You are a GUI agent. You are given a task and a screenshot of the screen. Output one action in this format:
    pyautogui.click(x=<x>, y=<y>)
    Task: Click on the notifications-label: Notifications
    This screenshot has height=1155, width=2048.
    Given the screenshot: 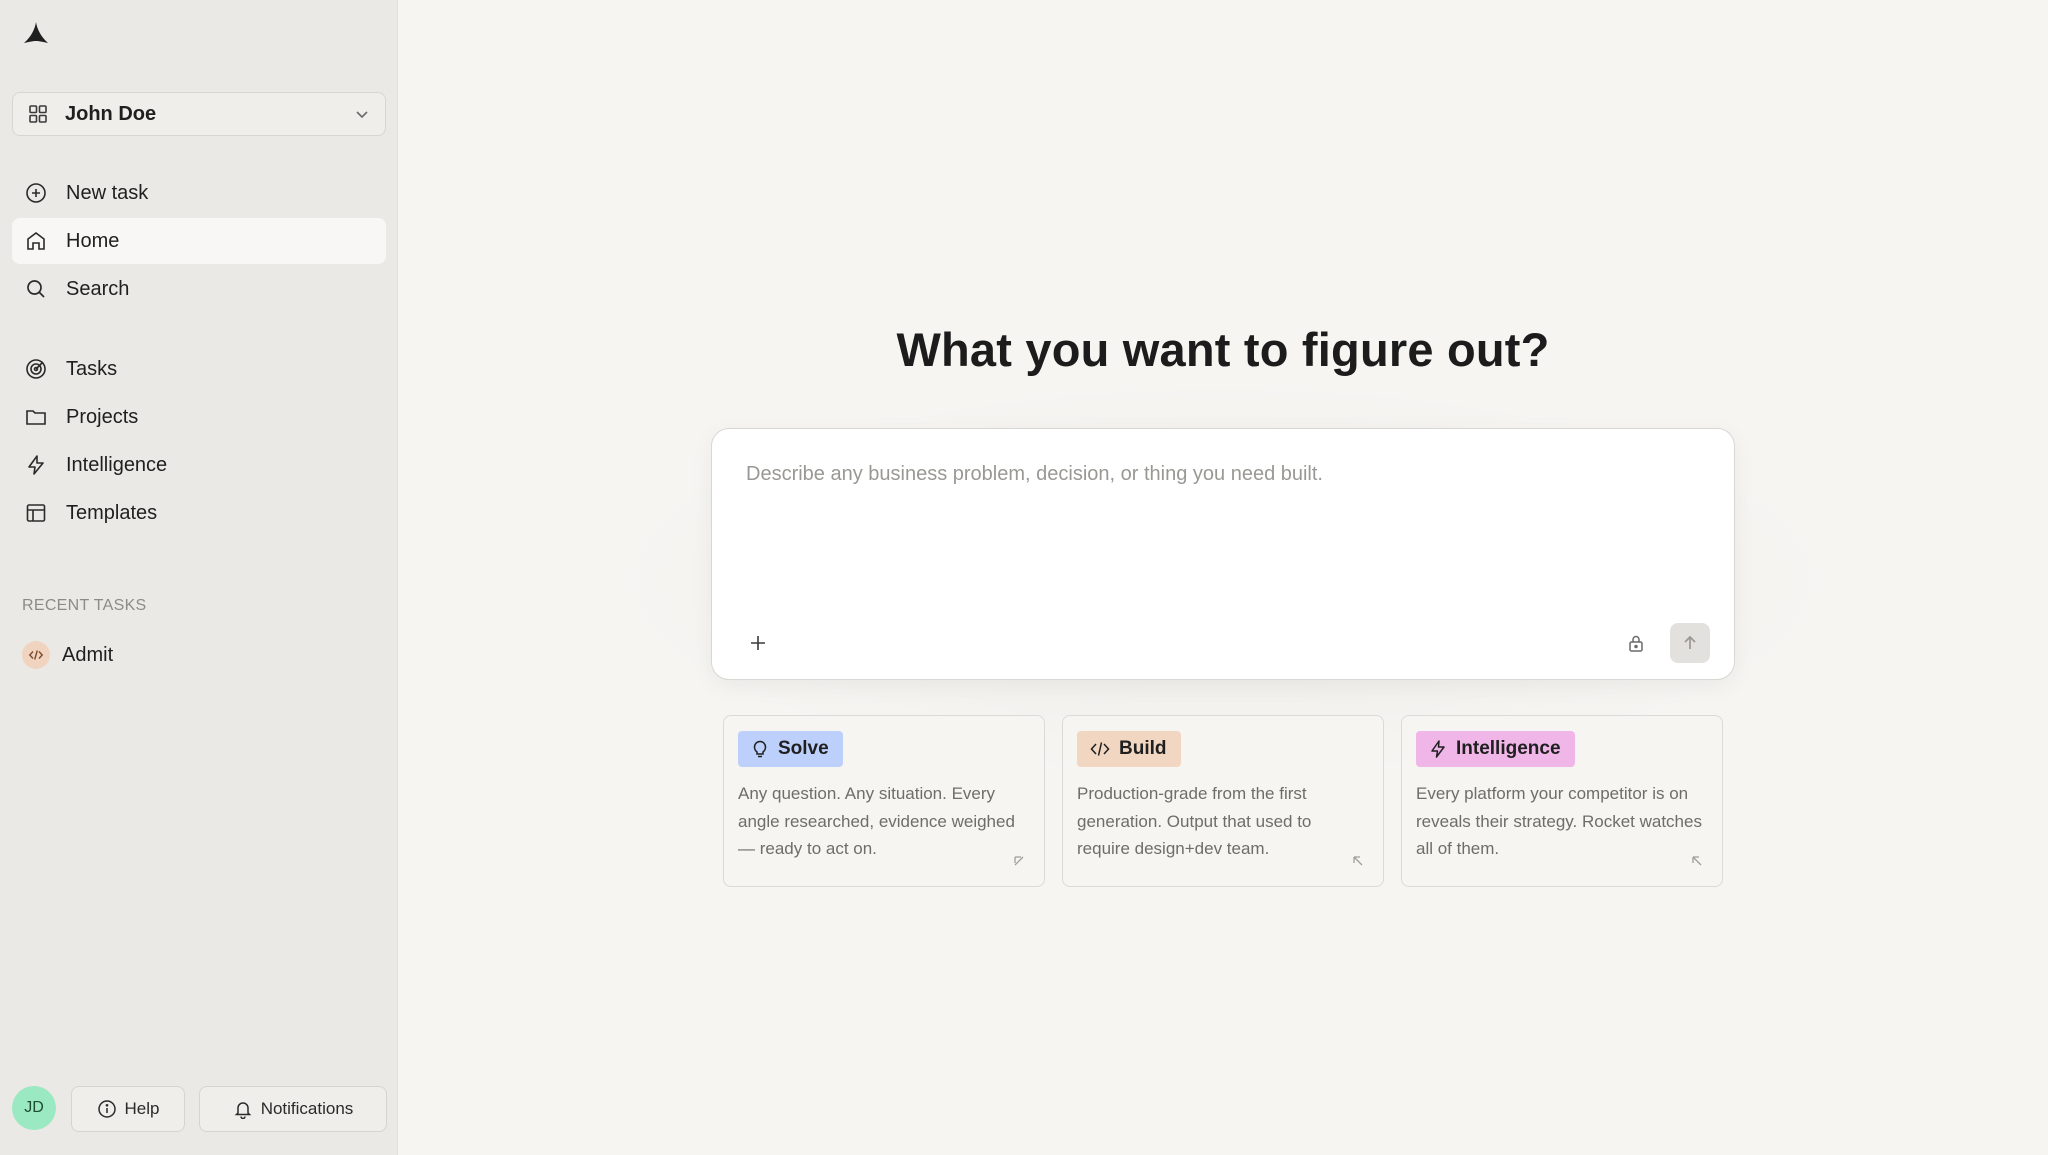 What is the action you would take?
    pyautogui.click(x=307, y=1108)
    